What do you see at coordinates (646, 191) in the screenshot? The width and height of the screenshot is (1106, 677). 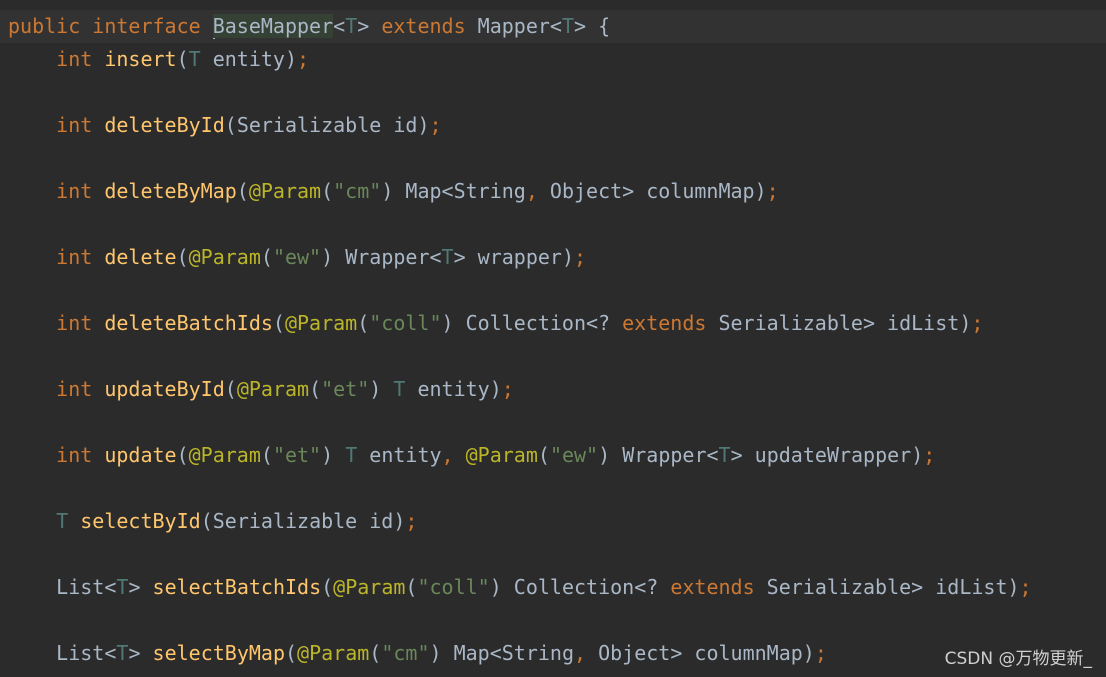 I see `code-token: Object> columnMap` at bounding box center [646, 191].